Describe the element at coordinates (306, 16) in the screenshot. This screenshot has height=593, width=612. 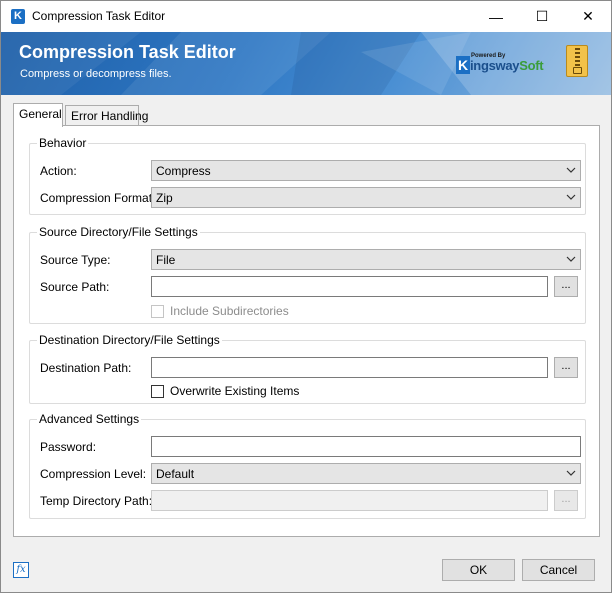
I see `title-bar: K Compression Task Editor — ☐ ✕` at that location.